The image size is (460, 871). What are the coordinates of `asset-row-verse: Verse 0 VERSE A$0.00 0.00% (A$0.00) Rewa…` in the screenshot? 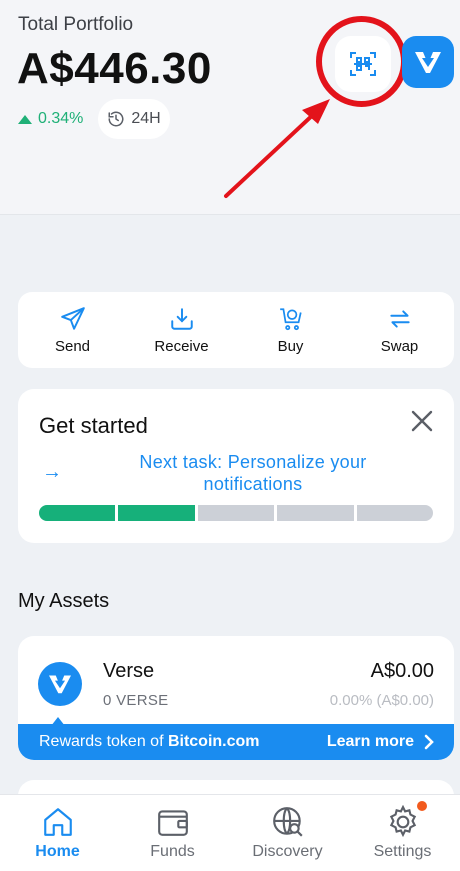 It's located at (236, 698).